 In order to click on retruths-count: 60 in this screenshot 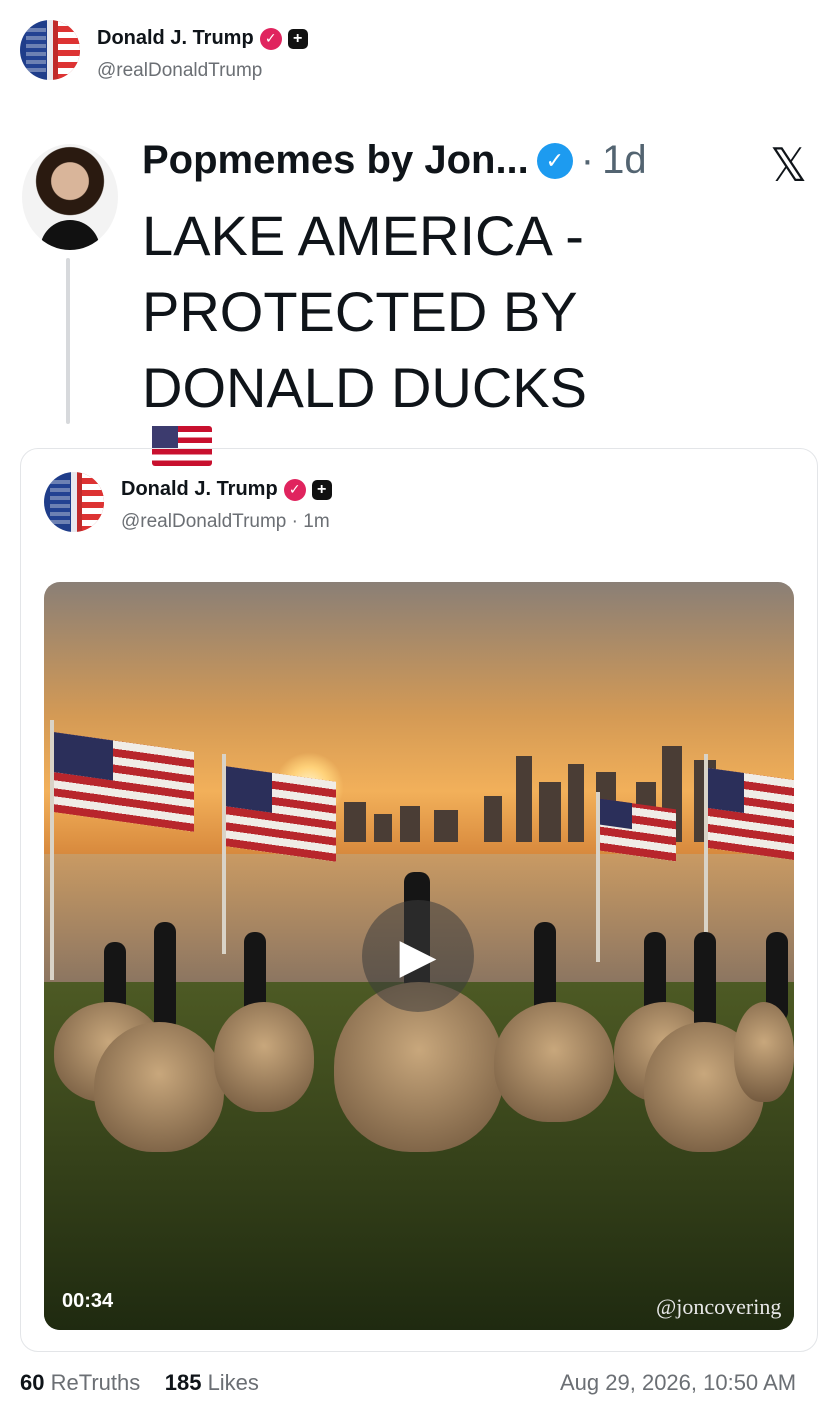, I will do `click(32, 1382)`.